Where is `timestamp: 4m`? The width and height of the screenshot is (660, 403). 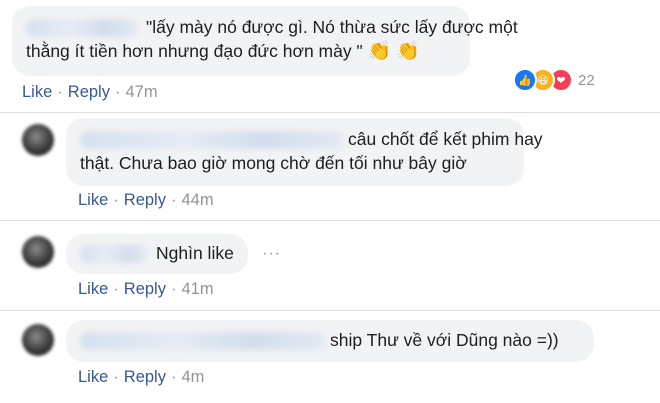 timestamp: 4m is located at coordinates (192, 377).